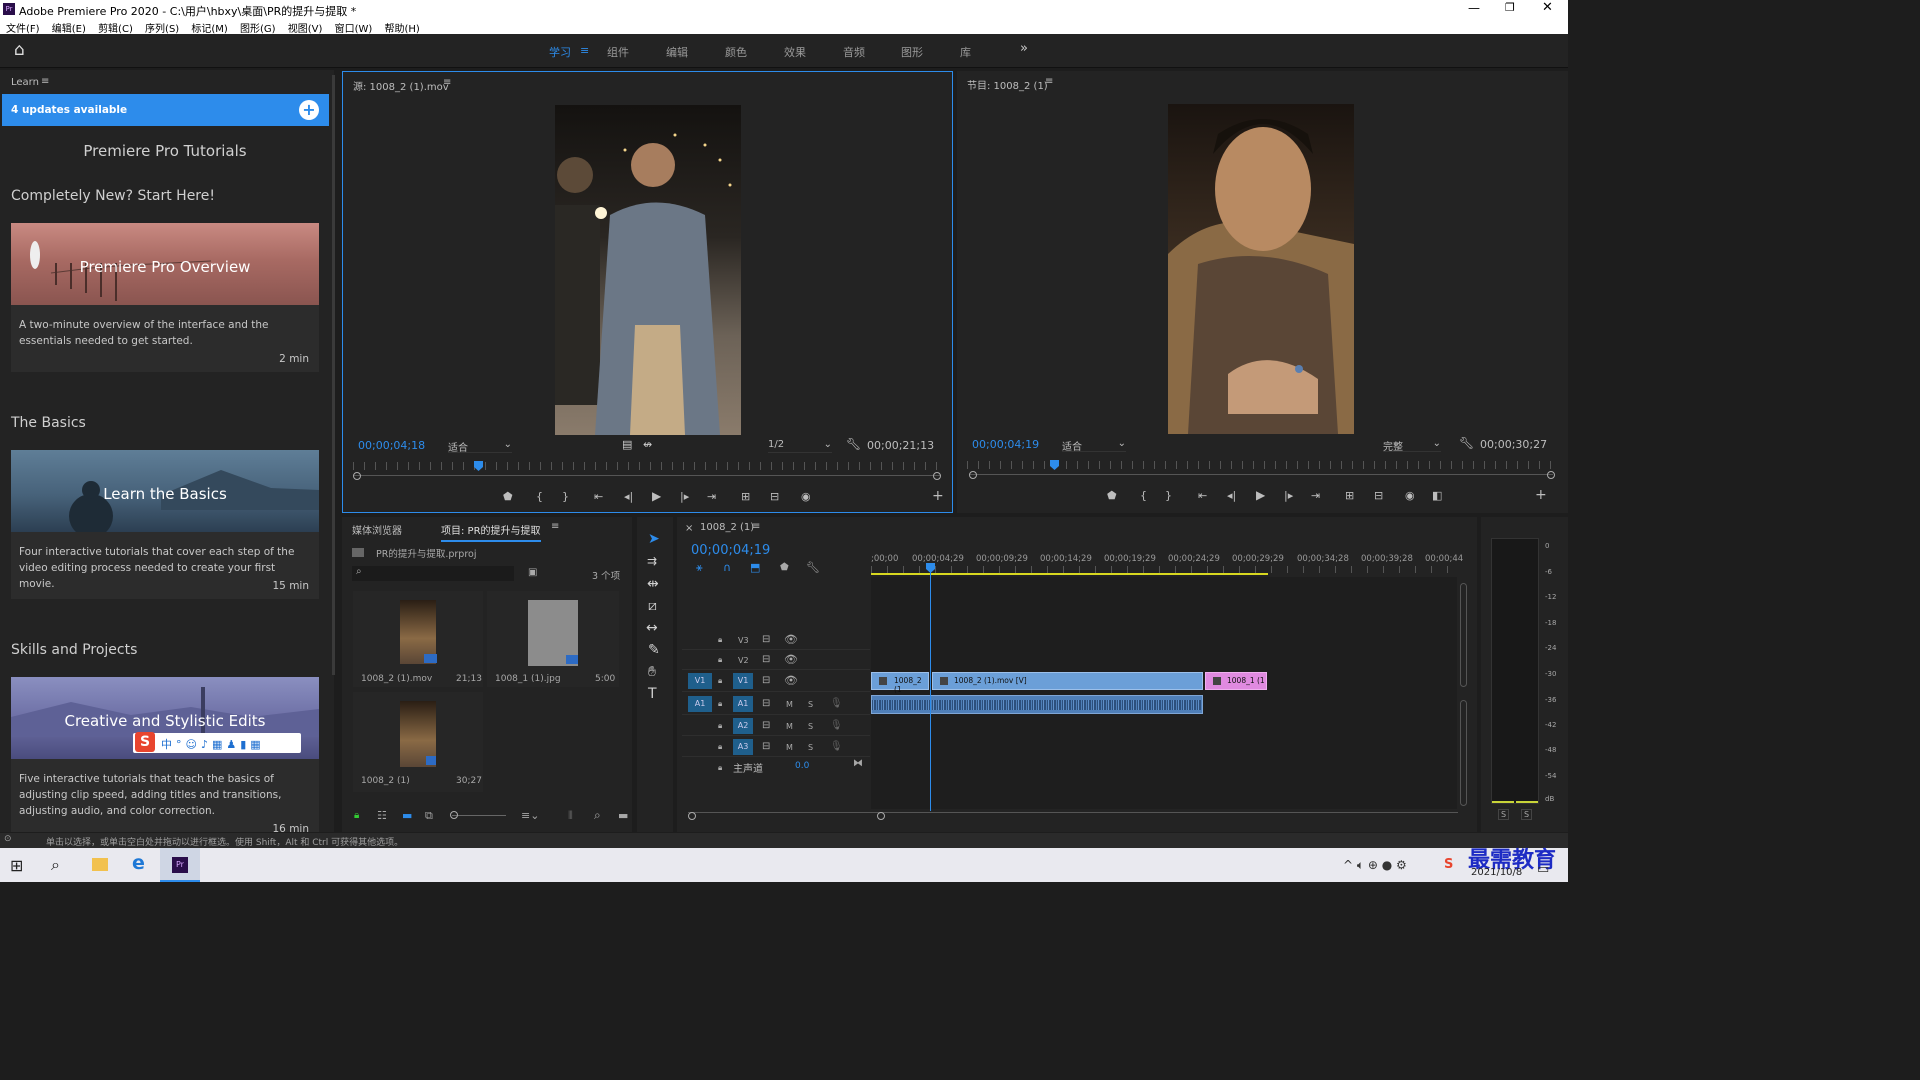  I want to click on master-volume: 0.0, so click(802, 766).